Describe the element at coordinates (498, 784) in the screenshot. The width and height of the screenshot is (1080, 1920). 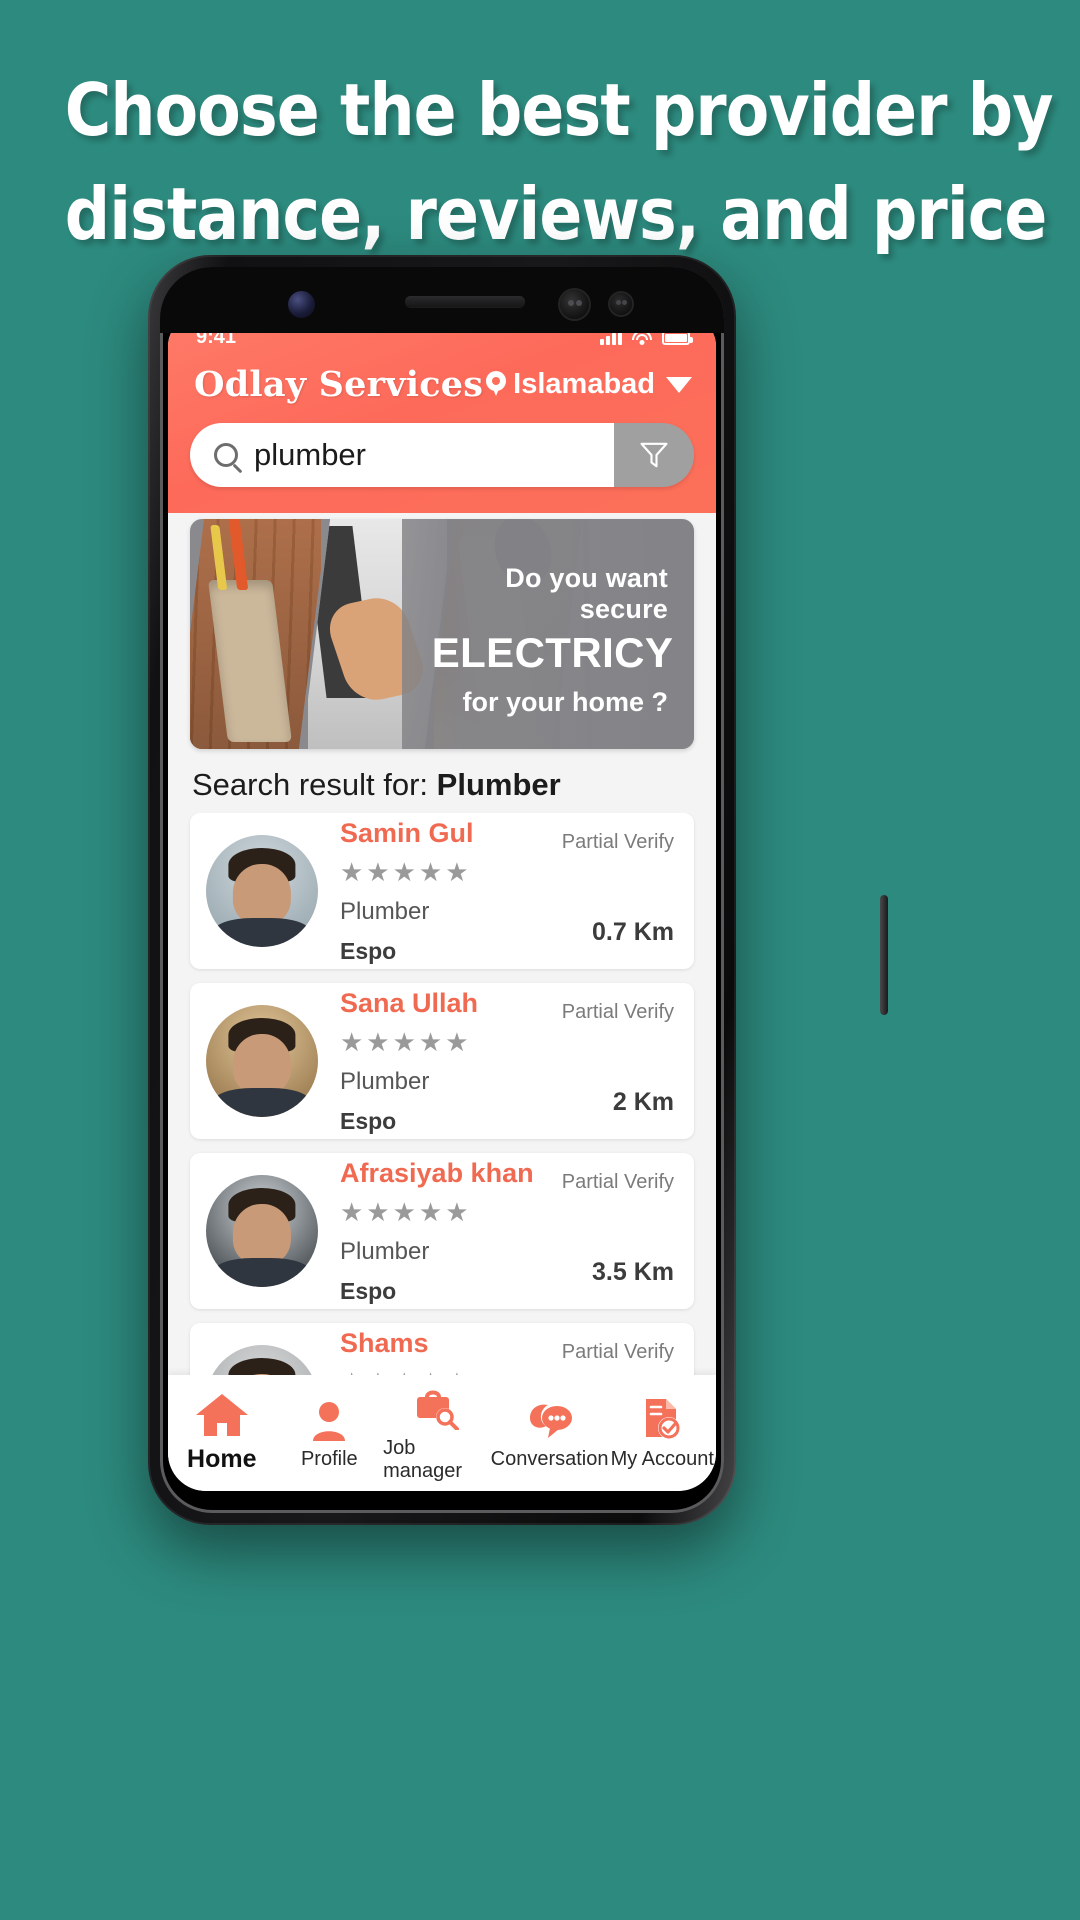
I see `search-result-query: Plumber` at that location.